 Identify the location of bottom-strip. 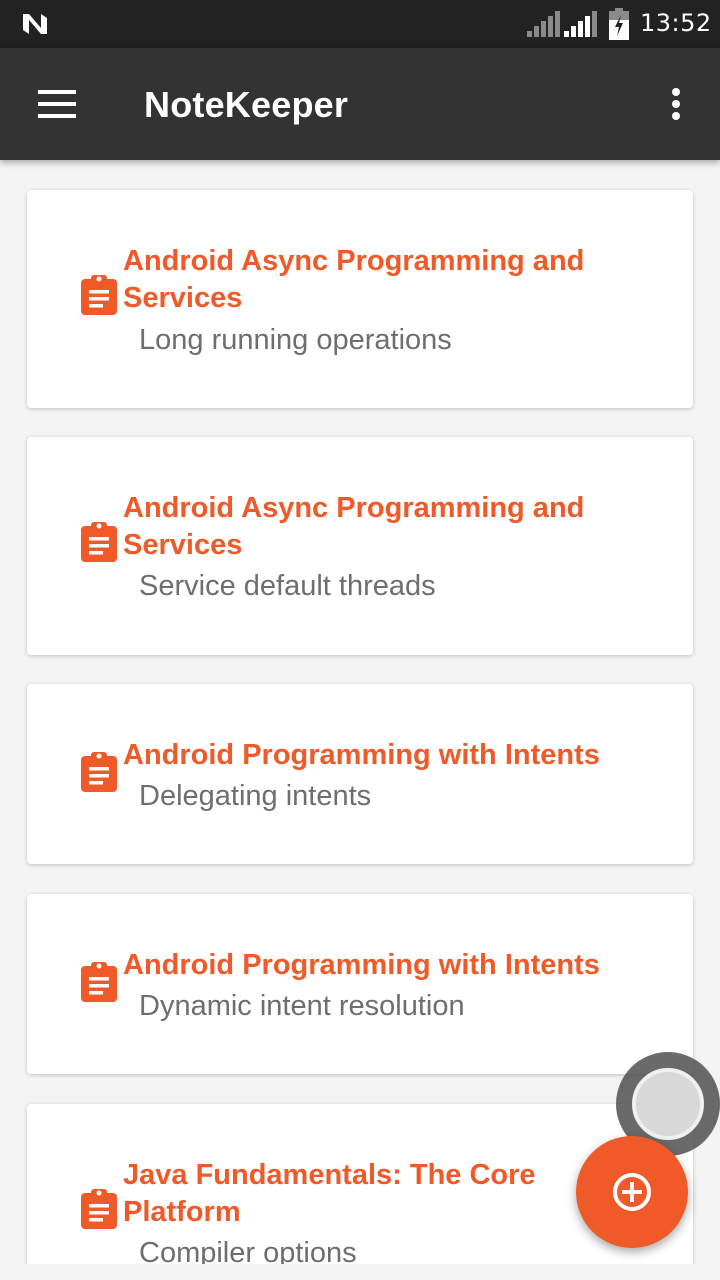
(360, 1272).